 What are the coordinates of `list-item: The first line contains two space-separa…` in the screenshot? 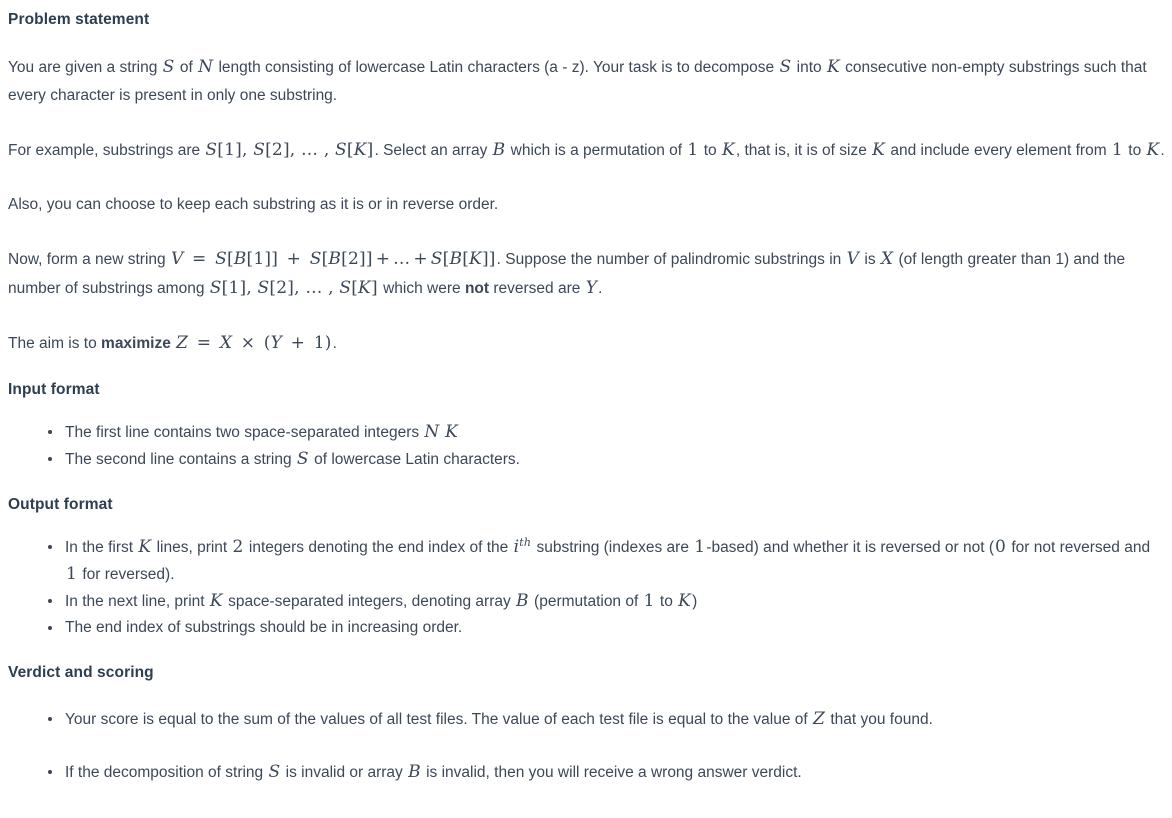 It's located at (606, 432).